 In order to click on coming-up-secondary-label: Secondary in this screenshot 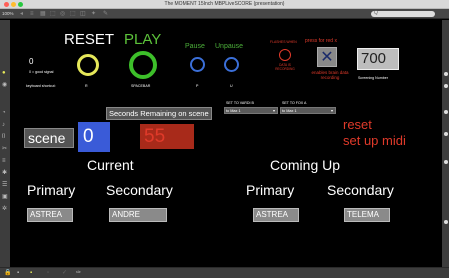, I will do `click(360, 190)`.